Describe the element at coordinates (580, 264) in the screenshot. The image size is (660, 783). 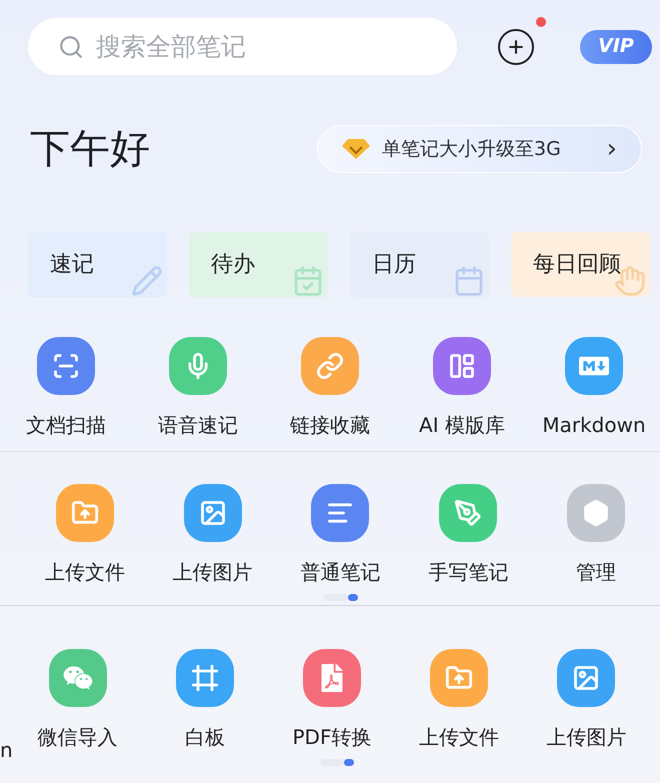
I see `shortcut-card: 每日回顾` at that location.